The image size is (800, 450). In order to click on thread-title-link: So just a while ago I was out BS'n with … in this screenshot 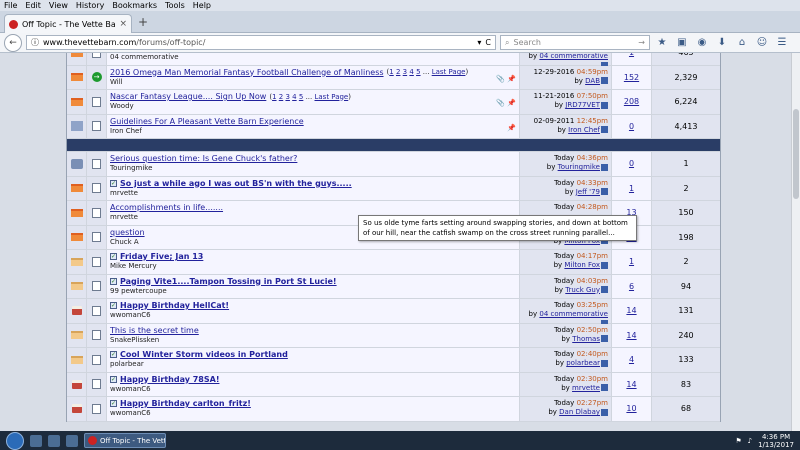, I will do `click(236, 183)`.